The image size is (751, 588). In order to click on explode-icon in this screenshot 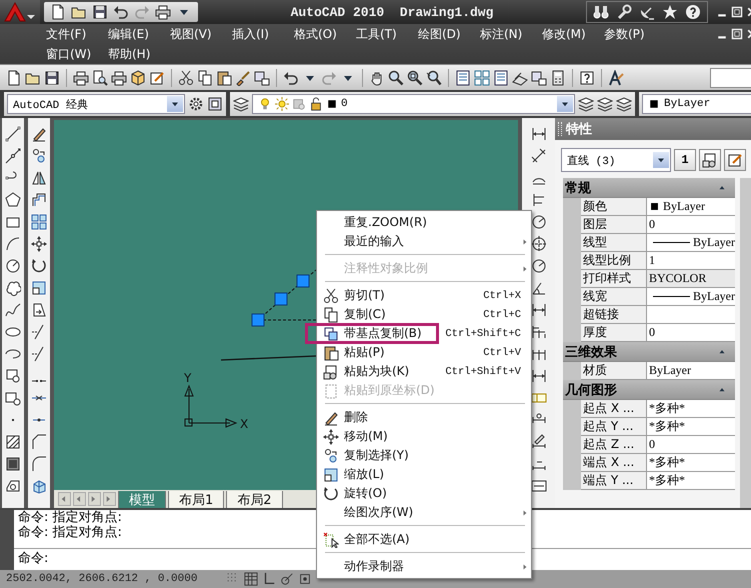, I will do `click(39, 486)`.